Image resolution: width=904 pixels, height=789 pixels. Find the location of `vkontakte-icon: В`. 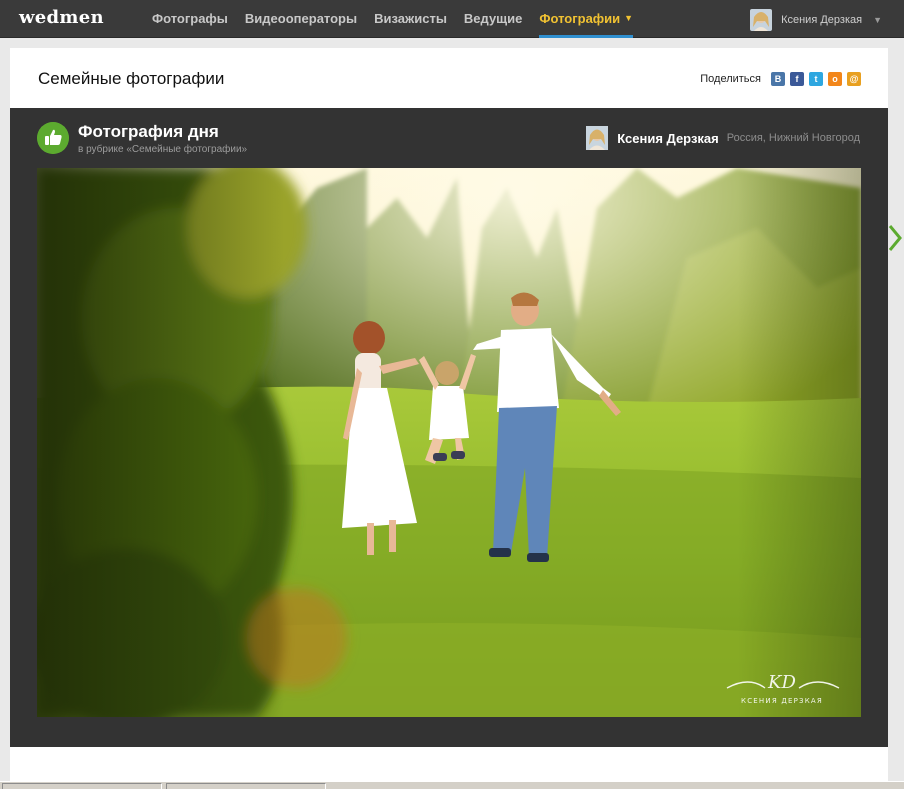

vkontakte-icon: В is located at coordinates (778, 79).